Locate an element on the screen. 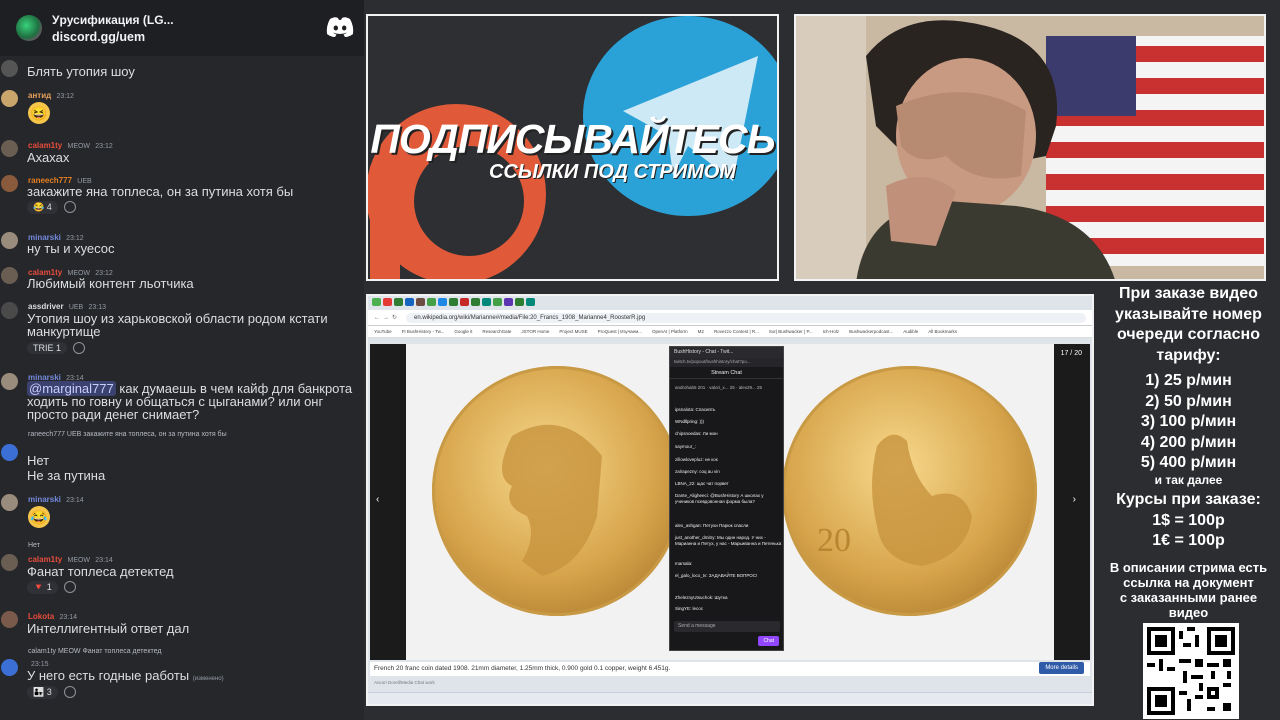 This screenshot has width=1280, height=720. server-header: Уpусификация (LG... discord.gg/uem is located at coordinates (182, 28).